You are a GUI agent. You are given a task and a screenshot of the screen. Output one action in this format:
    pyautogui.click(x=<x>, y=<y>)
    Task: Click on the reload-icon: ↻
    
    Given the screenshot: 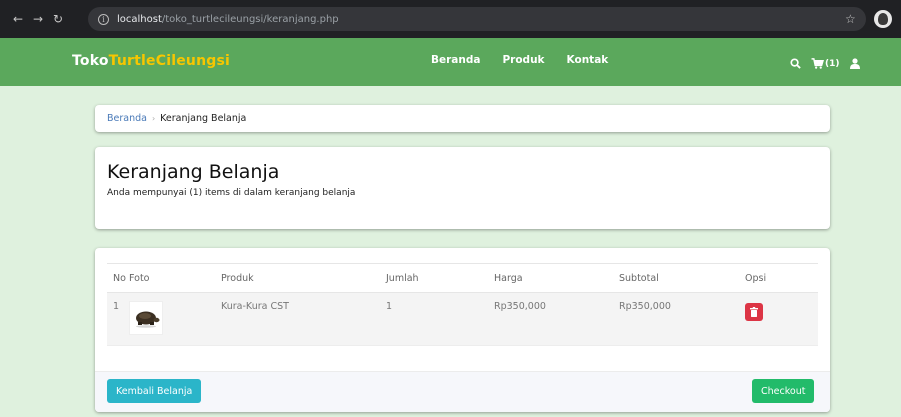 What is the action you would take?
    pyautogui.click(x=58, y=19)
    